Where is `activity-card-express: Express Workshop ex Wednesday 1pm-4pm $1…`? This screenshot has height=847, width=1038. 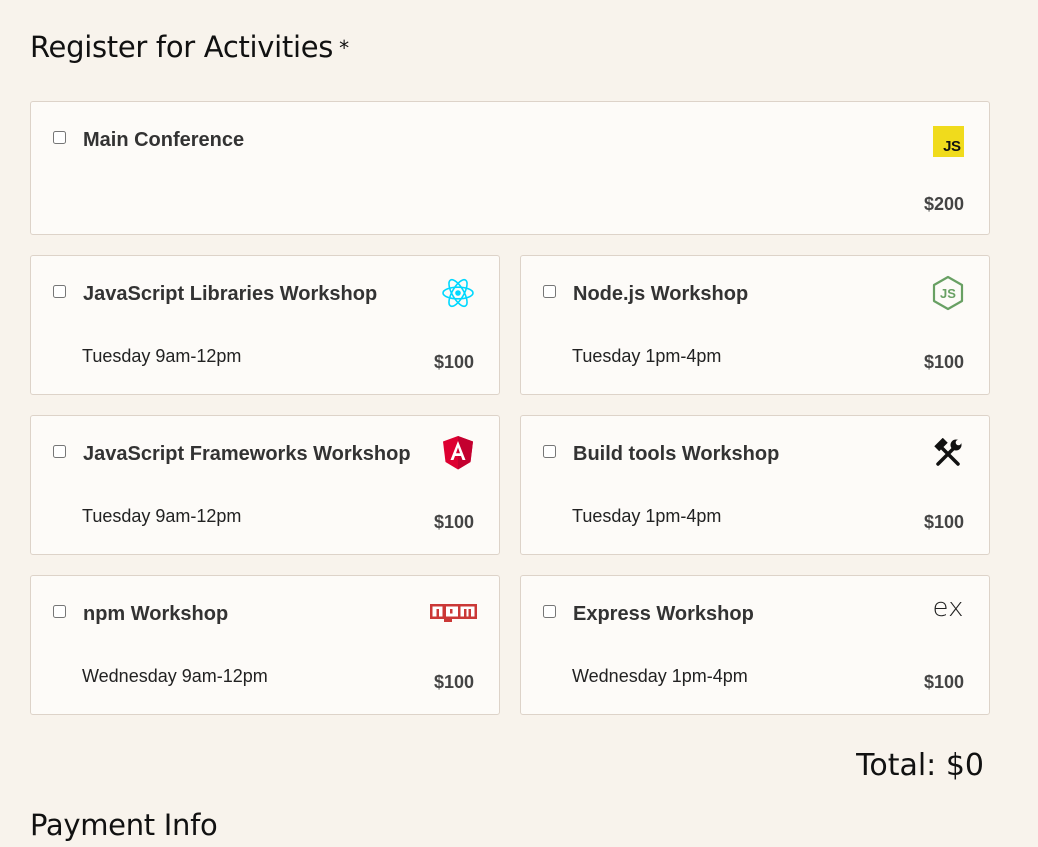 activity-card-express: Express Workshop ex Wednesday 1pm-4pm $1… is located at coordinates (755, 645).